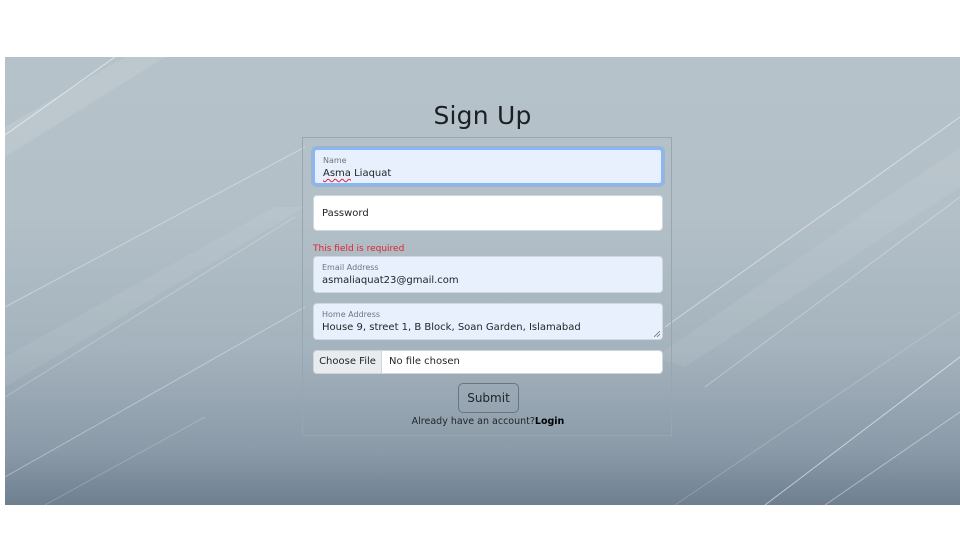  What do you see at coordinates (345, 213) in the screenshot?
I see `password-field-placeholder: Password` at bounding box center [345, 213].